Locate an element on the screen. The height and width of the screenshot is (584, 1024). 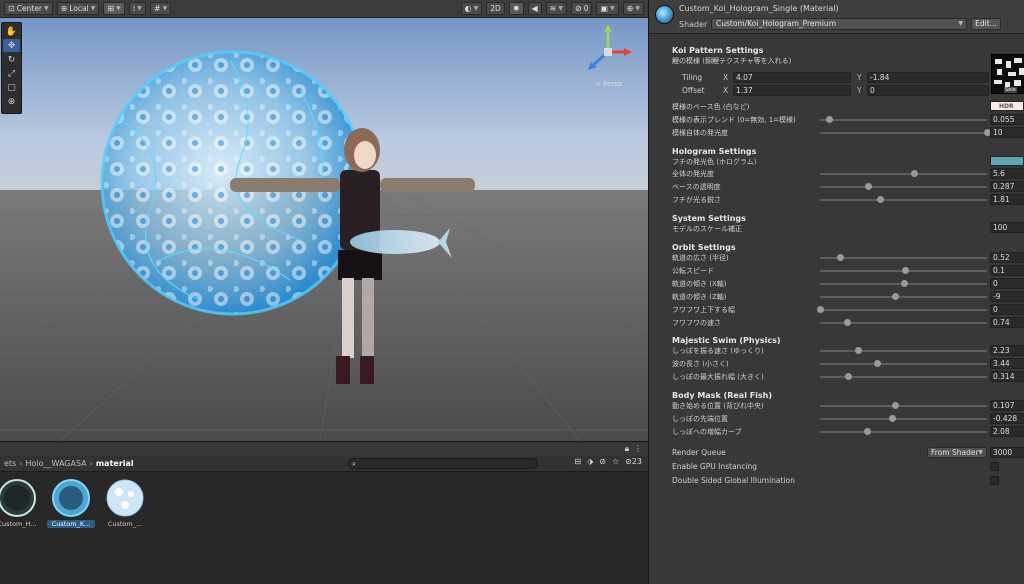
grid-snap-button: ⊞ ▼ is located at coordinates (114, 8).